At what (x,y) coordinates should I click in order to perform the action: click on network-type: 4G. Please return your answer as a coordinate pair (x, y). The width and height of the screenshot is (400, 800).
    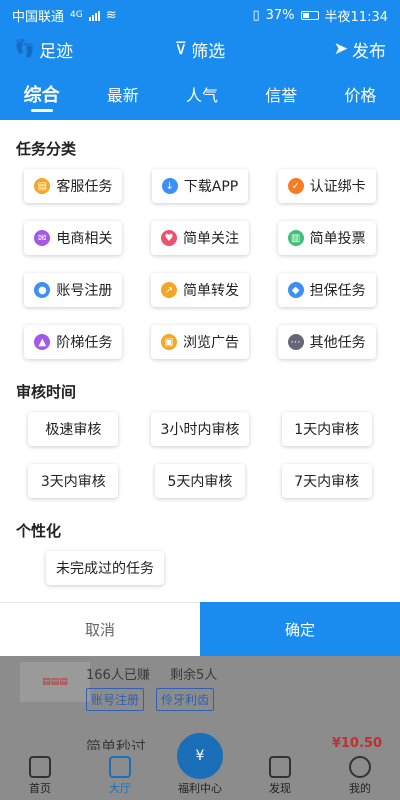
    Looking at the image, I should click on (76, 15).